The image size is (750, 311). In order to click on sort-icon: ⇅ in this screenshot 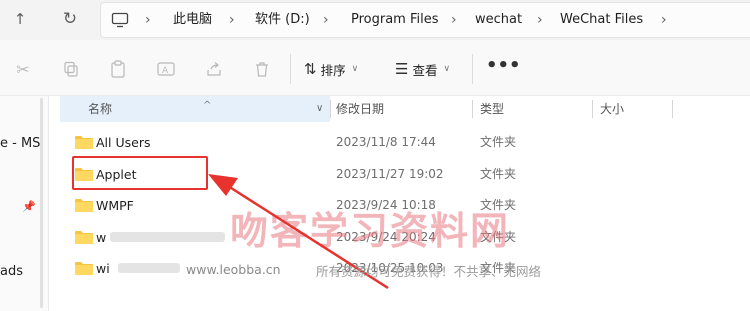, I will do `click(310, 69)`.